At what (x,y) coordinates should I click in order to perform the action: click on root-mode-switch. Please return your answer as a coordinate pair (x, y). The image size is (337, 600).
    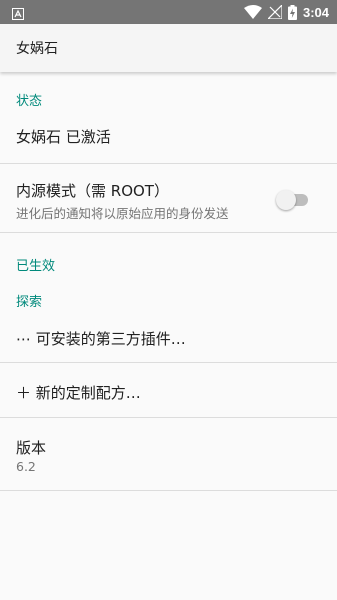
    Looking at the image, I should click on (294, 200).